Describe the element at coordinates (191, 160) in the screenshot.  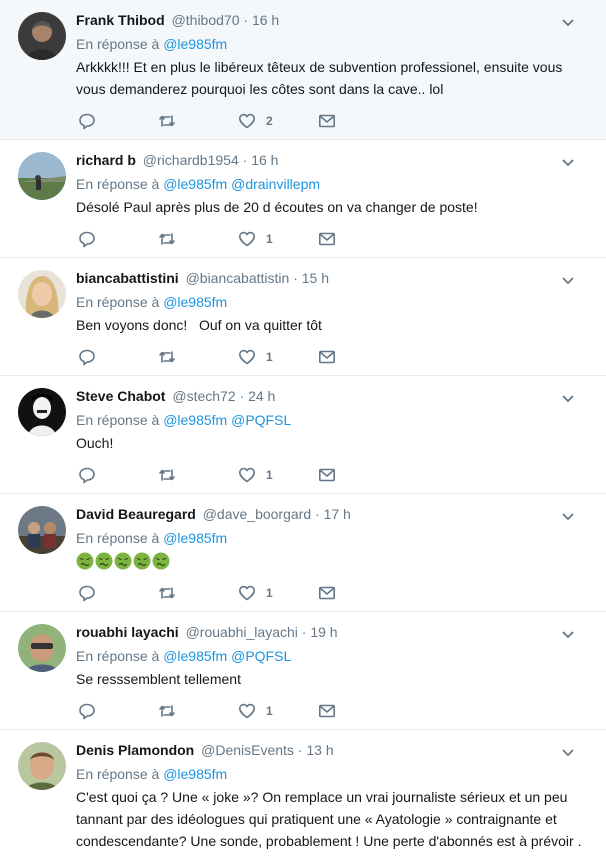
I see `username: @richardb1954` at that location.